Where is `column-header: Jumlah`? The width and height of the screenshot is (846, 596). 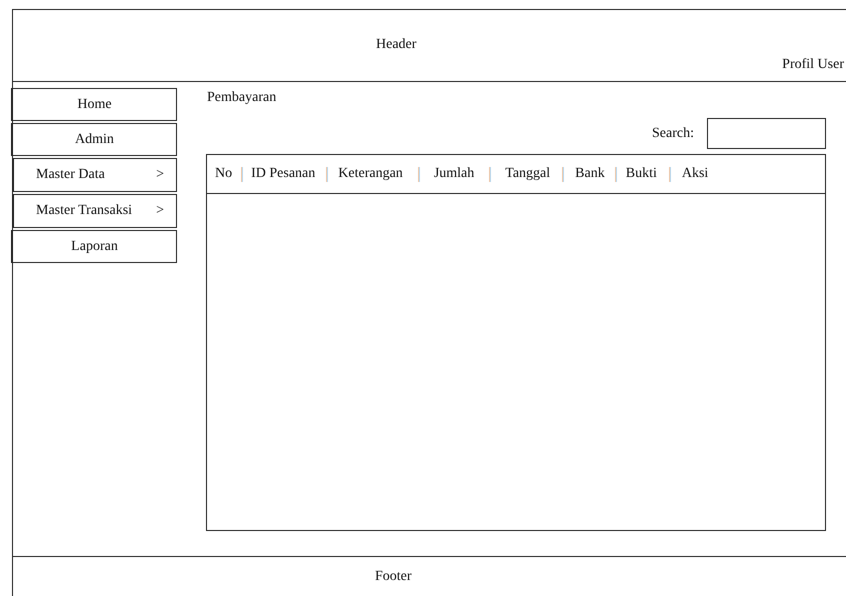 column-header: Jumlah is located at coordinates (454, 174).